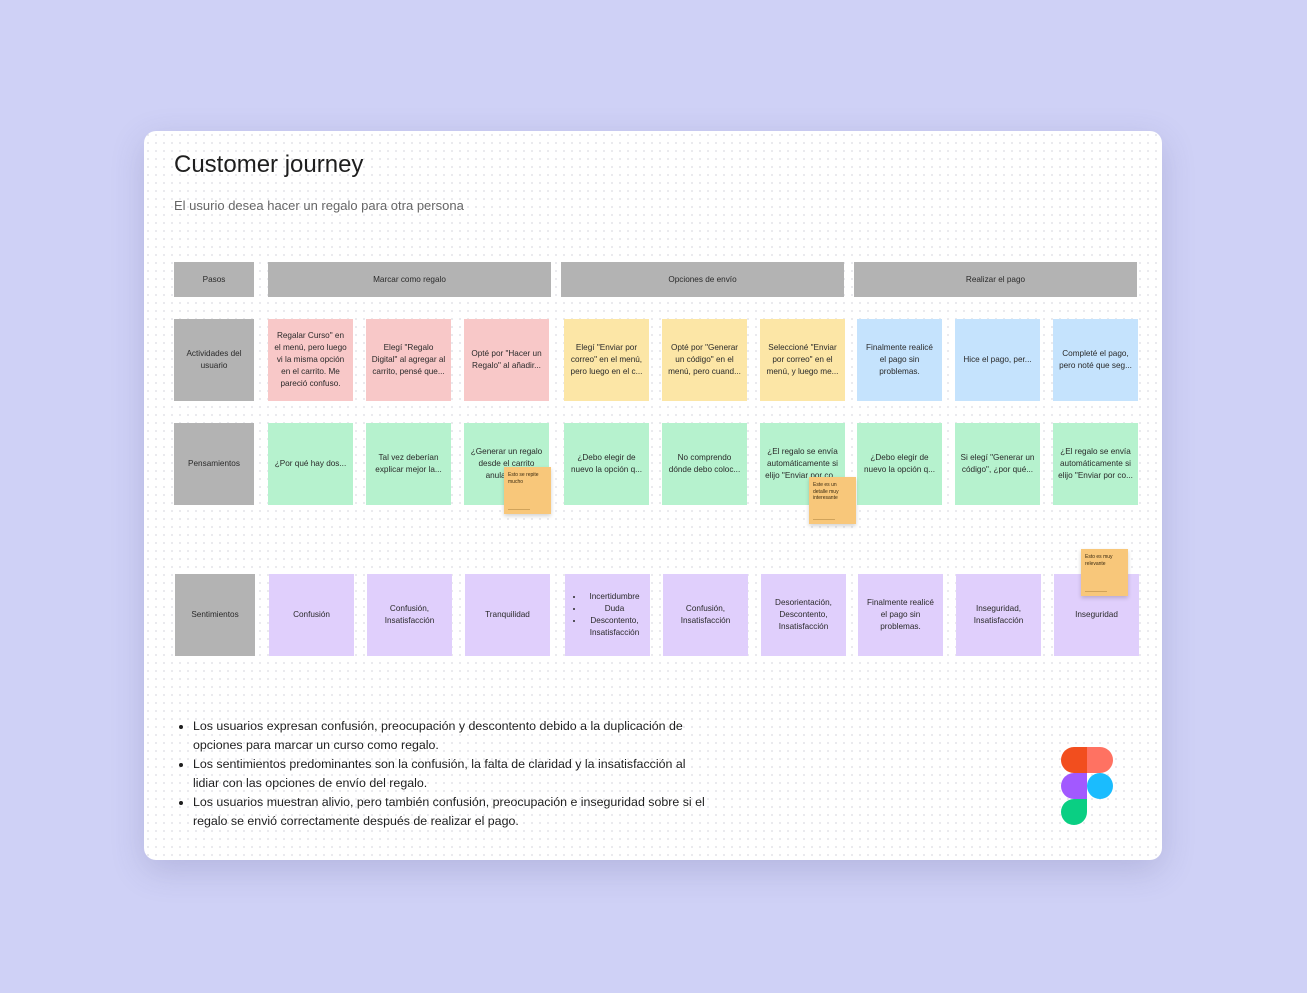 The width and height of the screenshot is (1307, 993). Describe the element at coordinates (998, 615) in the screenshot. I see `sticky-sentimiento: Inseguridad, Insatisfacción` at that location.